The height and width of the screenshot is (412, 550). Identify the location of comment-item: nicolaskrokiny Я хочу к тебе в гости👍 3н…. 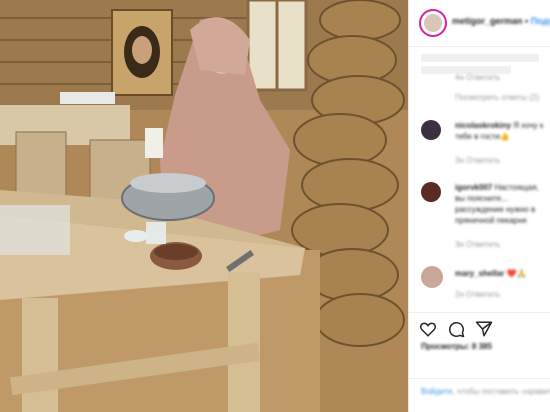
(479, 143).